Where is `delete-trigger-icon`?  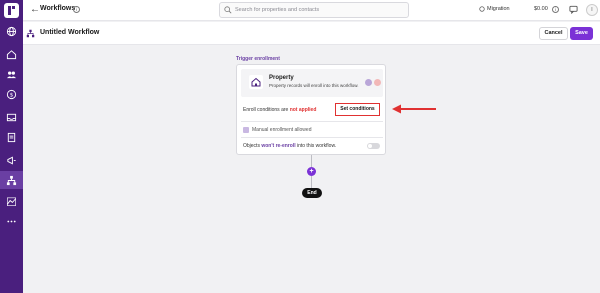 delete-trigger-icon is located at coordinates (377, 82).